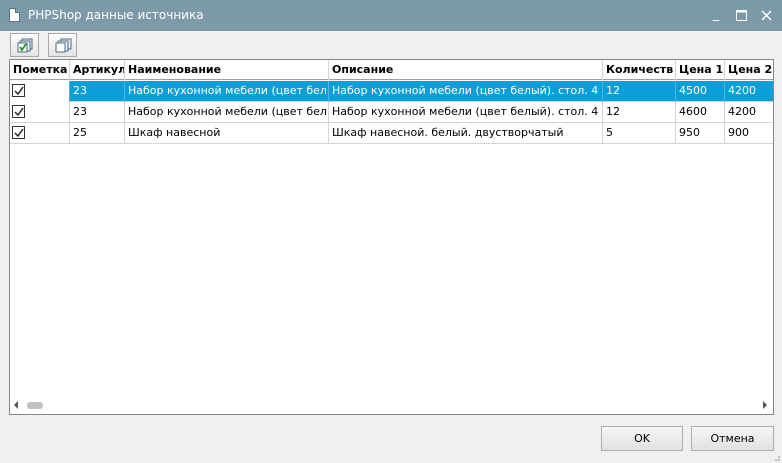 This screenshot has height=463, width=782. I want to click on maximize-icon, so click(741, 15).